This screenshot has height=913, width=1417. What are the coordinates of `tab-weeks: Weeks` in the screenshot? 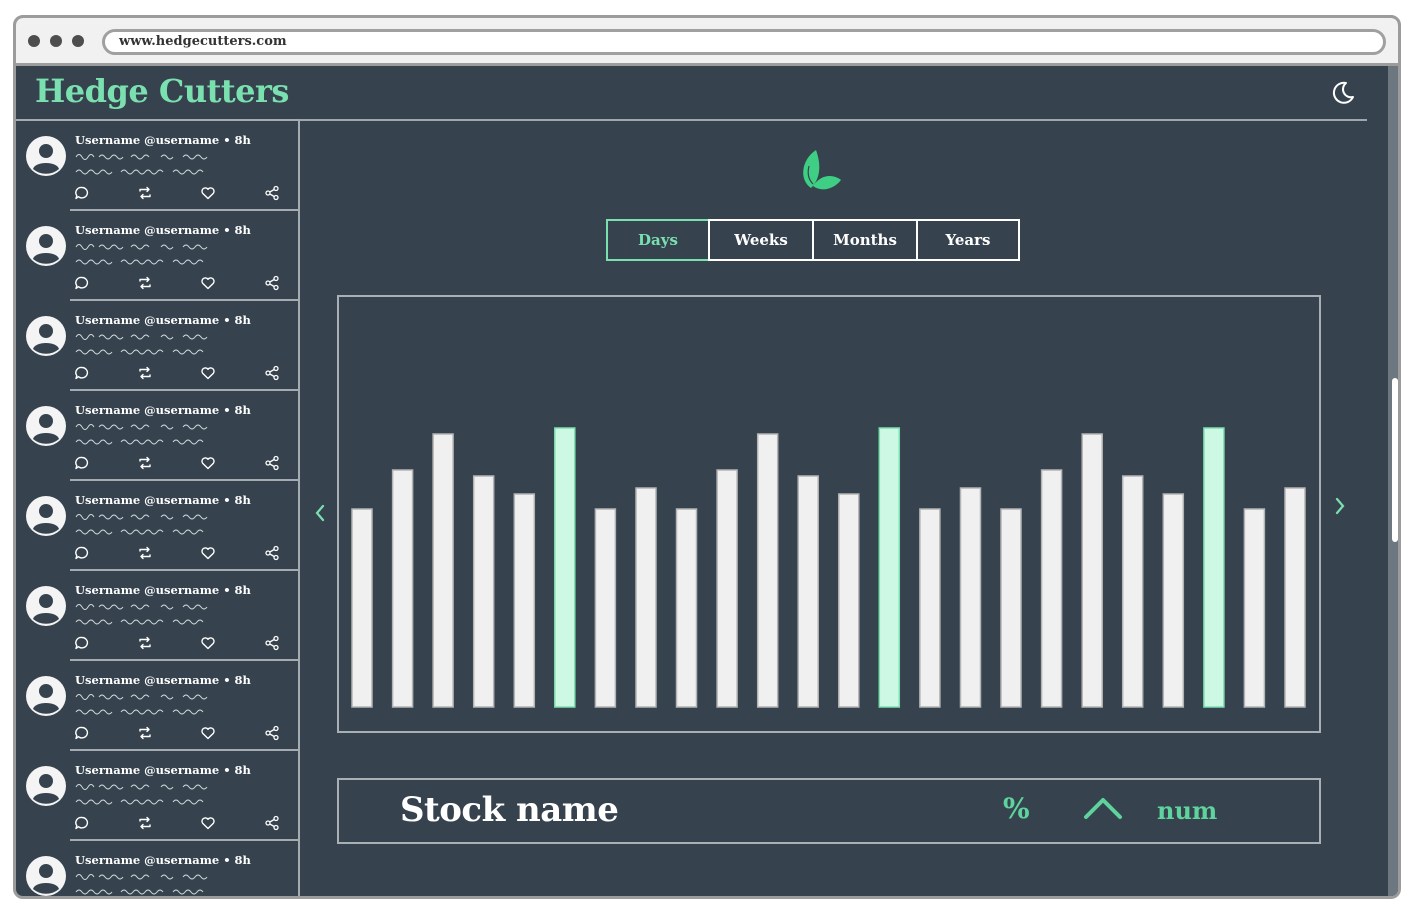 It's located at (761, 240).